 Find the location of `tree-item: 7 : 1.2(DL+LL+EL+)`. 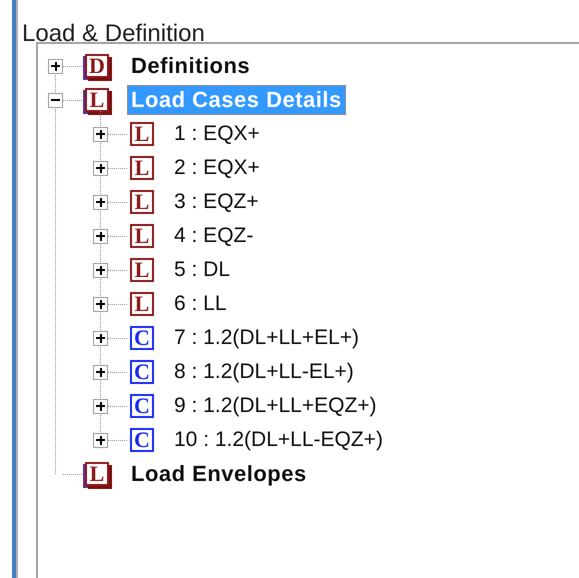

tree-item: 7 : 1.2(DL+LL+EL+) is located at coordinates (267, 338).